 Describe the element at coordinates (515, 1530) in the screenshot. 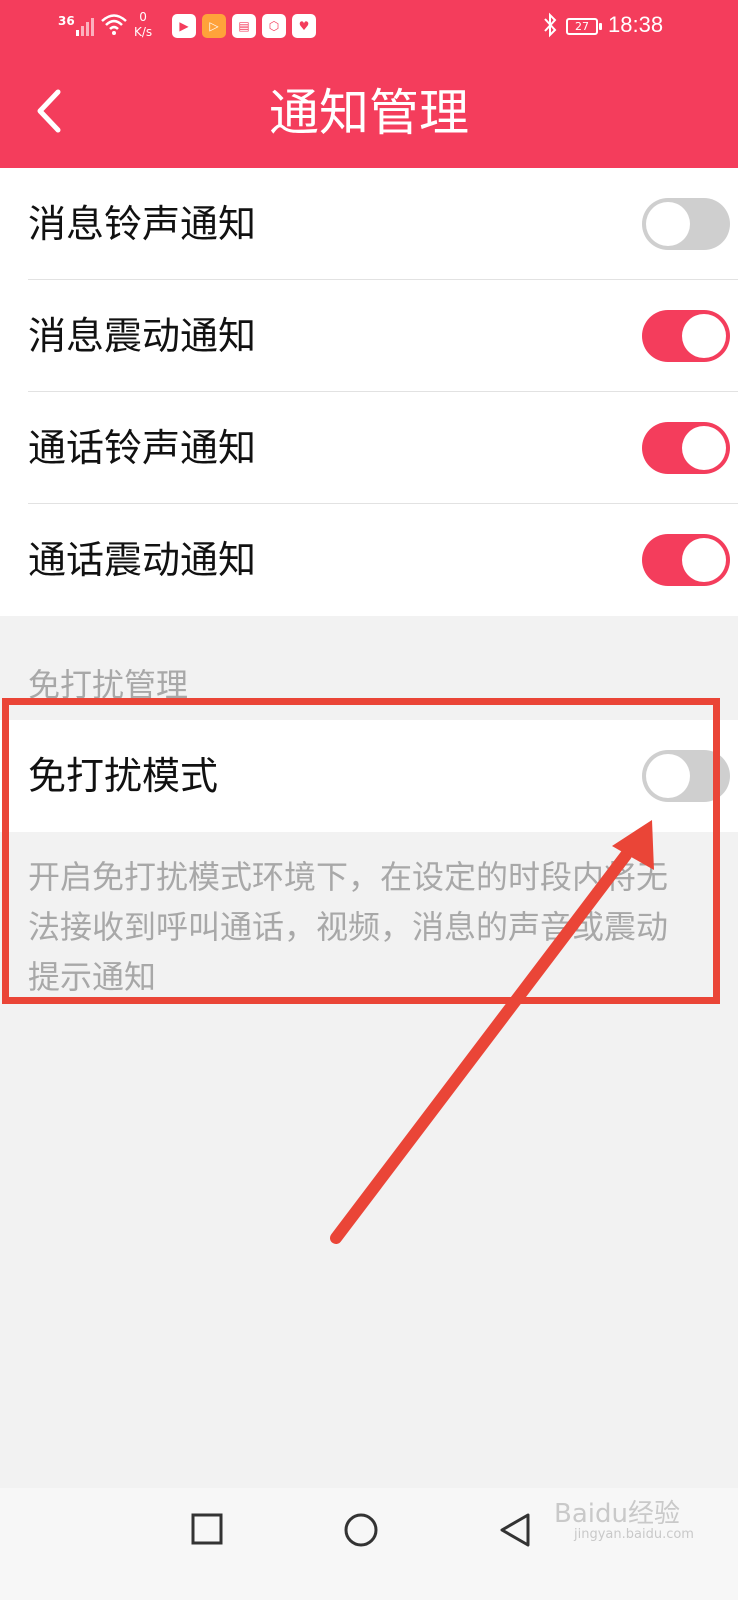

I see `back-button` at that location.